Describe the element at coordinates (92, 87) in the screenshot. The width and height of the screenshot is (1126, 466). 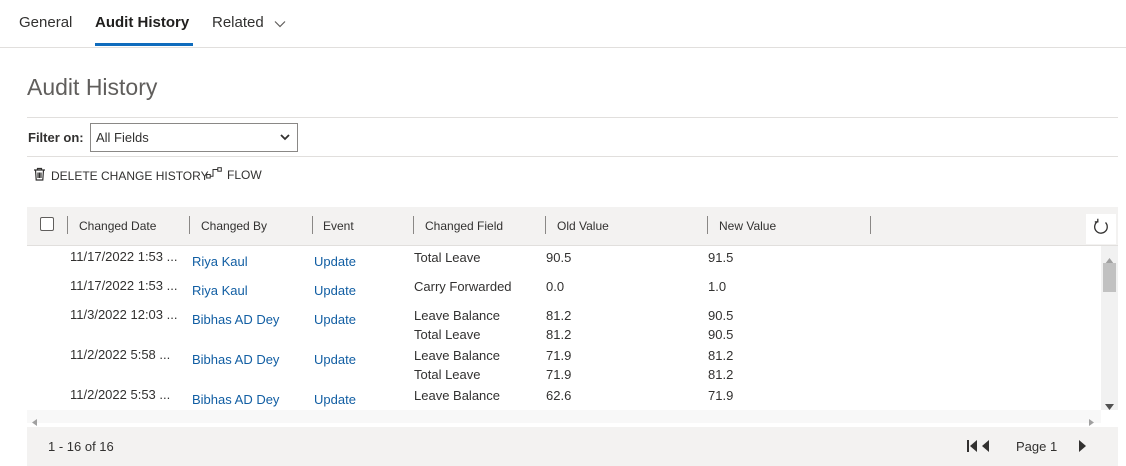
I see `page-title: Audit History` at that location.